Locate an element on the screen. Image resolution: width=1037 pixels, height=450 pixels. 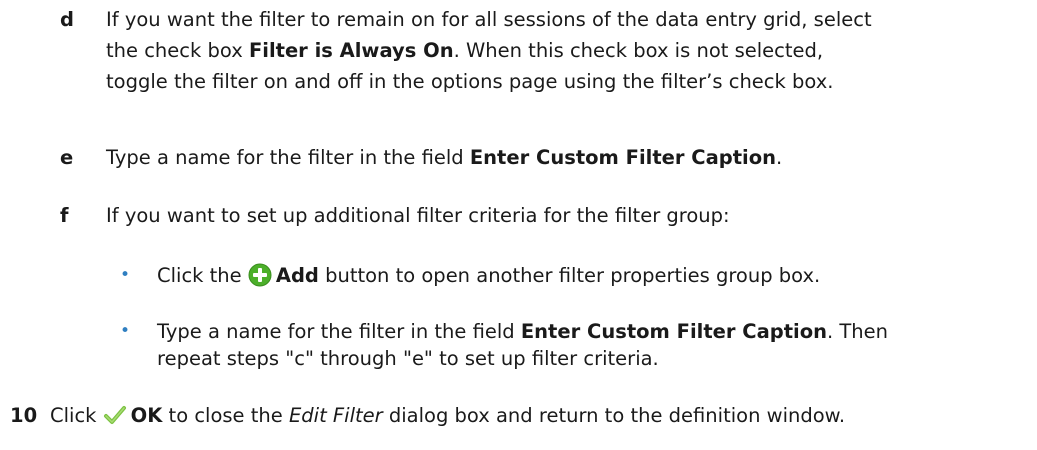
edit-filter-dialog-name: Edit Filter is located at coordinates (335, 415).